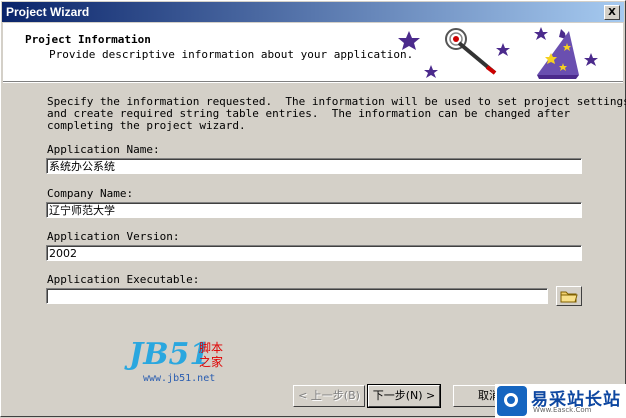  Describe the element at coordinates (404, 396) in the screenshot. I see `next-button: 下一步(N) >` at that location.